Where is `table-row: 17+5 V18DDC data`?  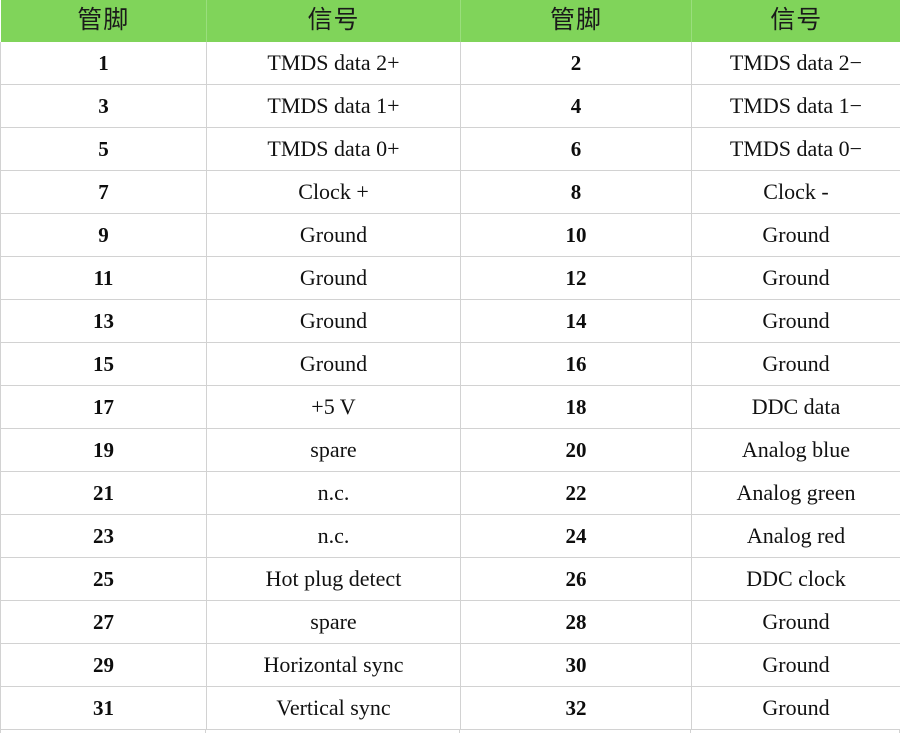
table-row: 17+5 V18DDC data is located at coordinates (450, 407).